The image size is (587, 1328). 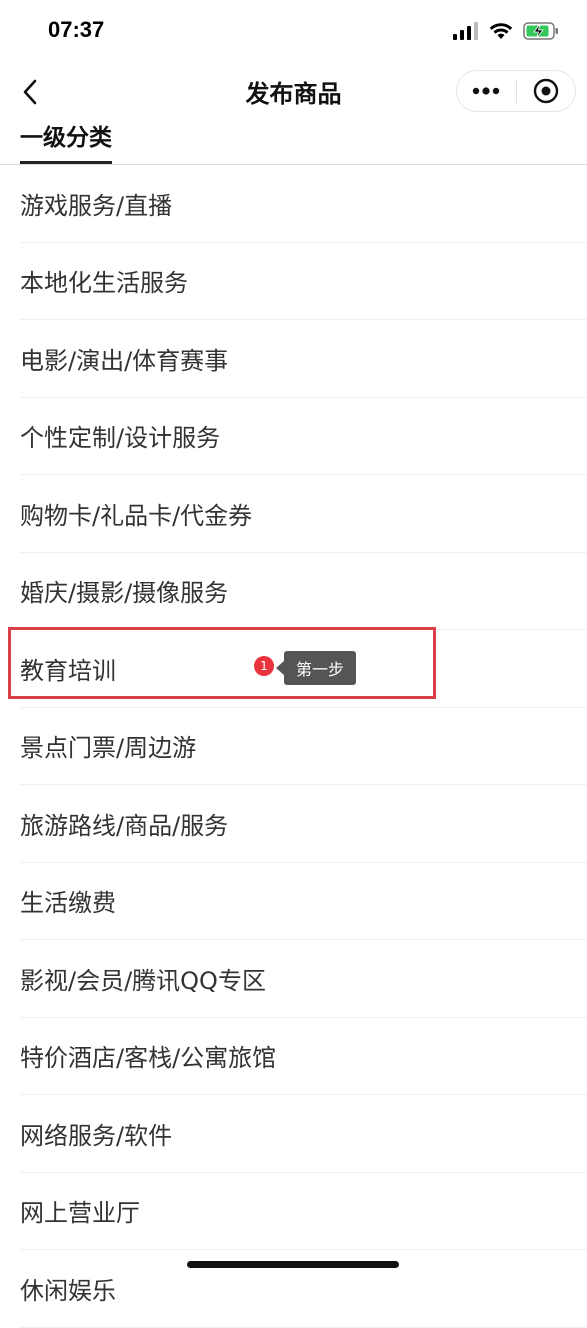 I want to click on category-item: 婚庆/摄影/摄像服务, so click(x=303, y=591).